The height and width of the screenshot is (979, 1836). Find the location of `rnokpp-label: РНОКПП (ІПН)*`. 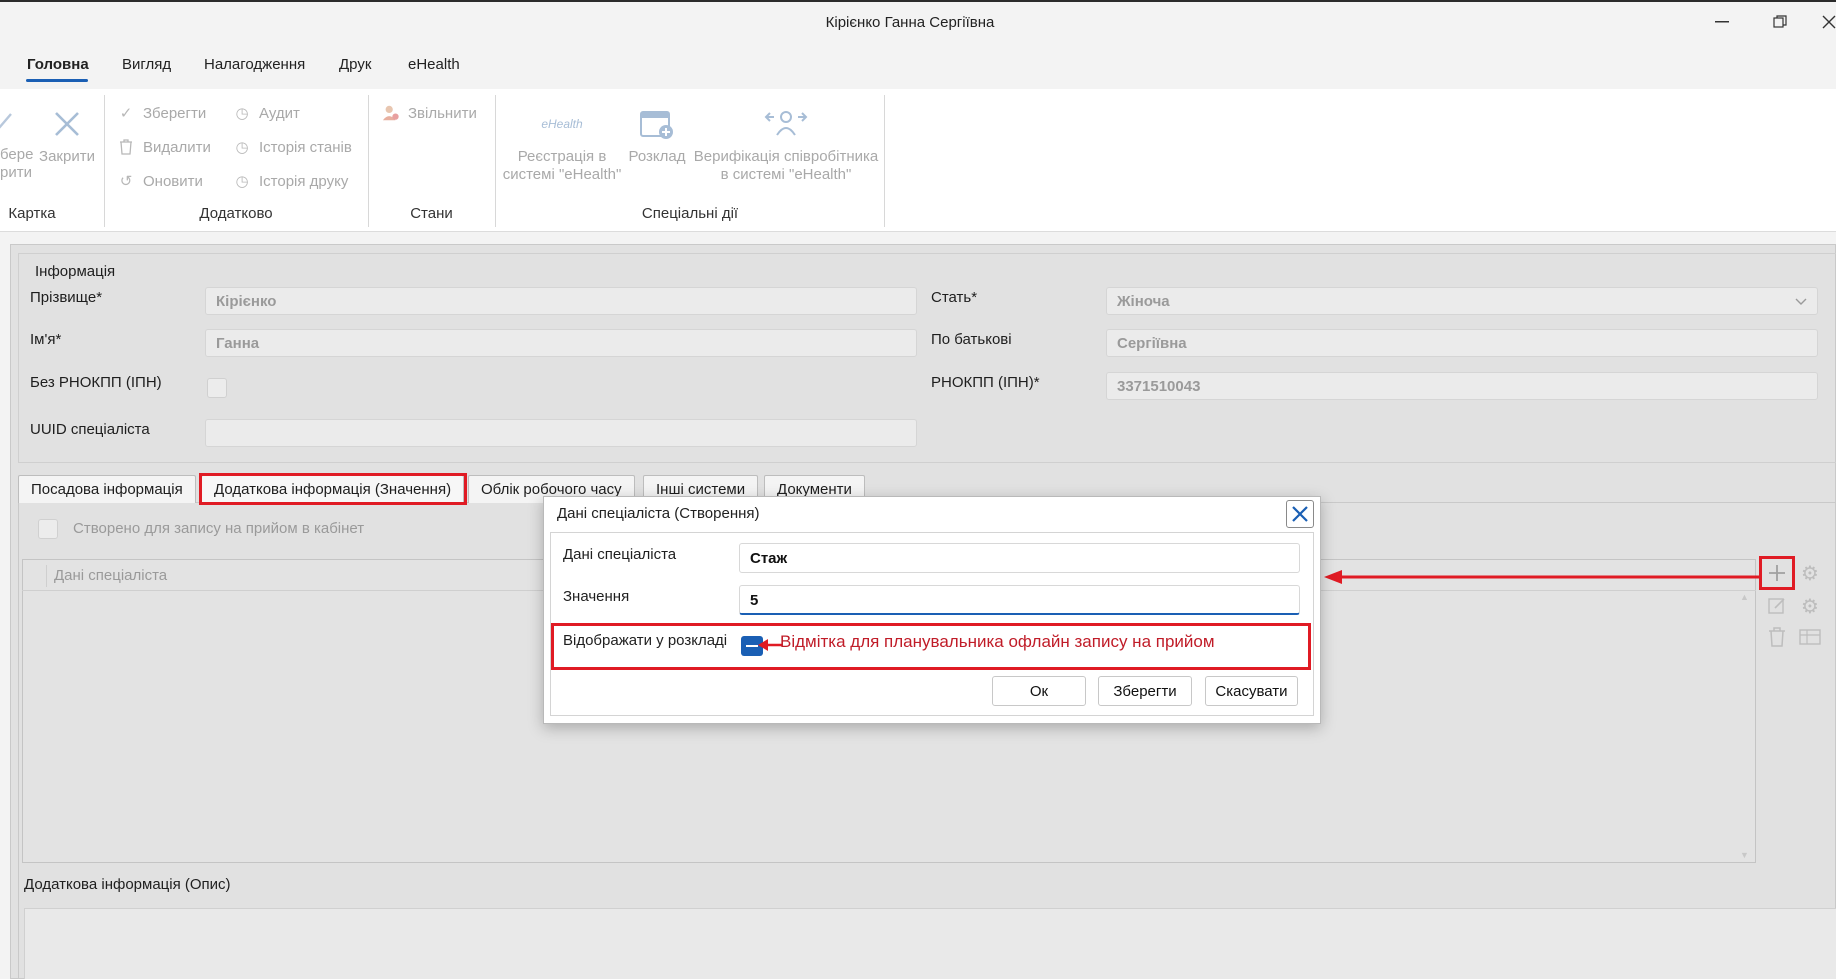

rnokpp-label: РНОКПП (ІПН)* is located at coordinates (985, 382).